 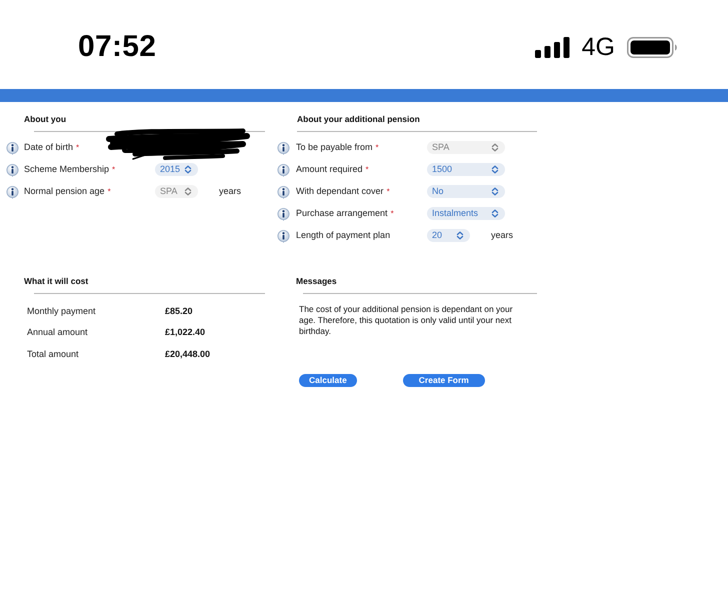 I want to click on signal-icon, so click(x=552, y=47).